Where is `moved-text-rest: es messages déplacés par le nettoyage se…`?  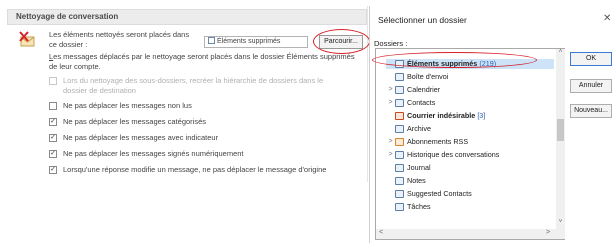 moved-text-rest: es messages déplacés par le nettoyage se… is located at coordinates (202, 61).